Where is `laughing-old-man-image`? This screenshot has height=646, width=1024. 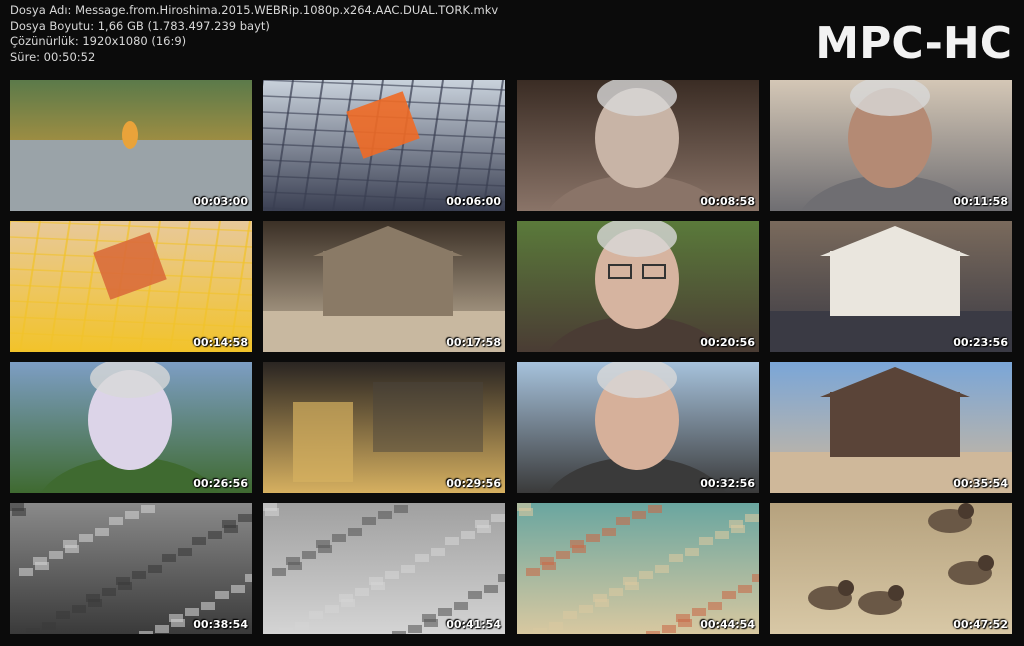
laughing-old-man-image is located at coordinates (638, 427).